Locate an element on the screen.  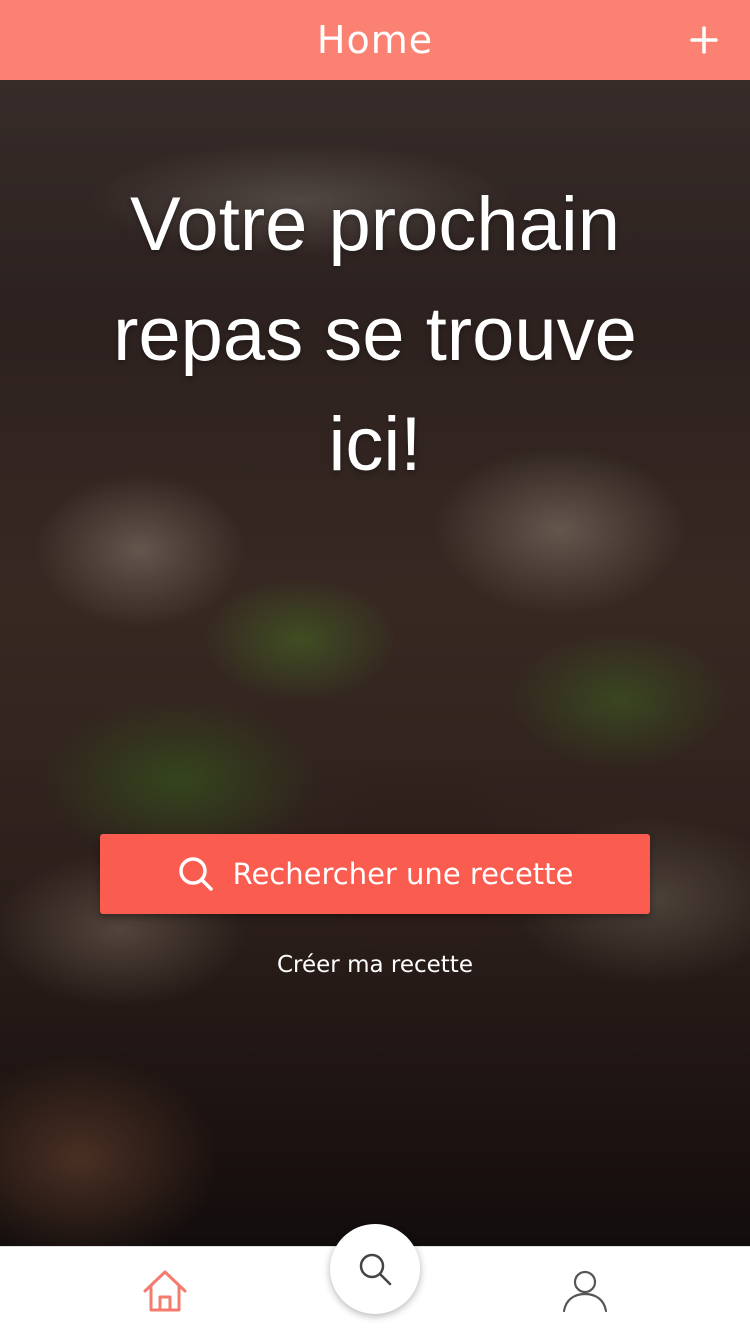
add-recipe-button is located at coordinates (704, 40).